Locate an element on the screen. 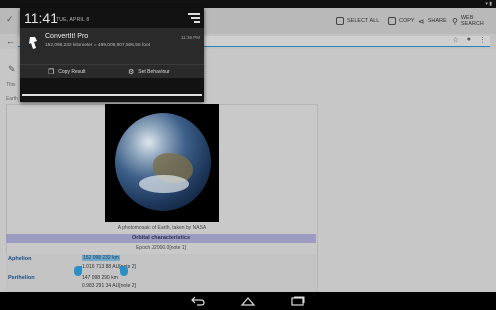 This screenshot has width=496, height=310. section-header: Orbital characteristics is located at coordinates (161, 238).